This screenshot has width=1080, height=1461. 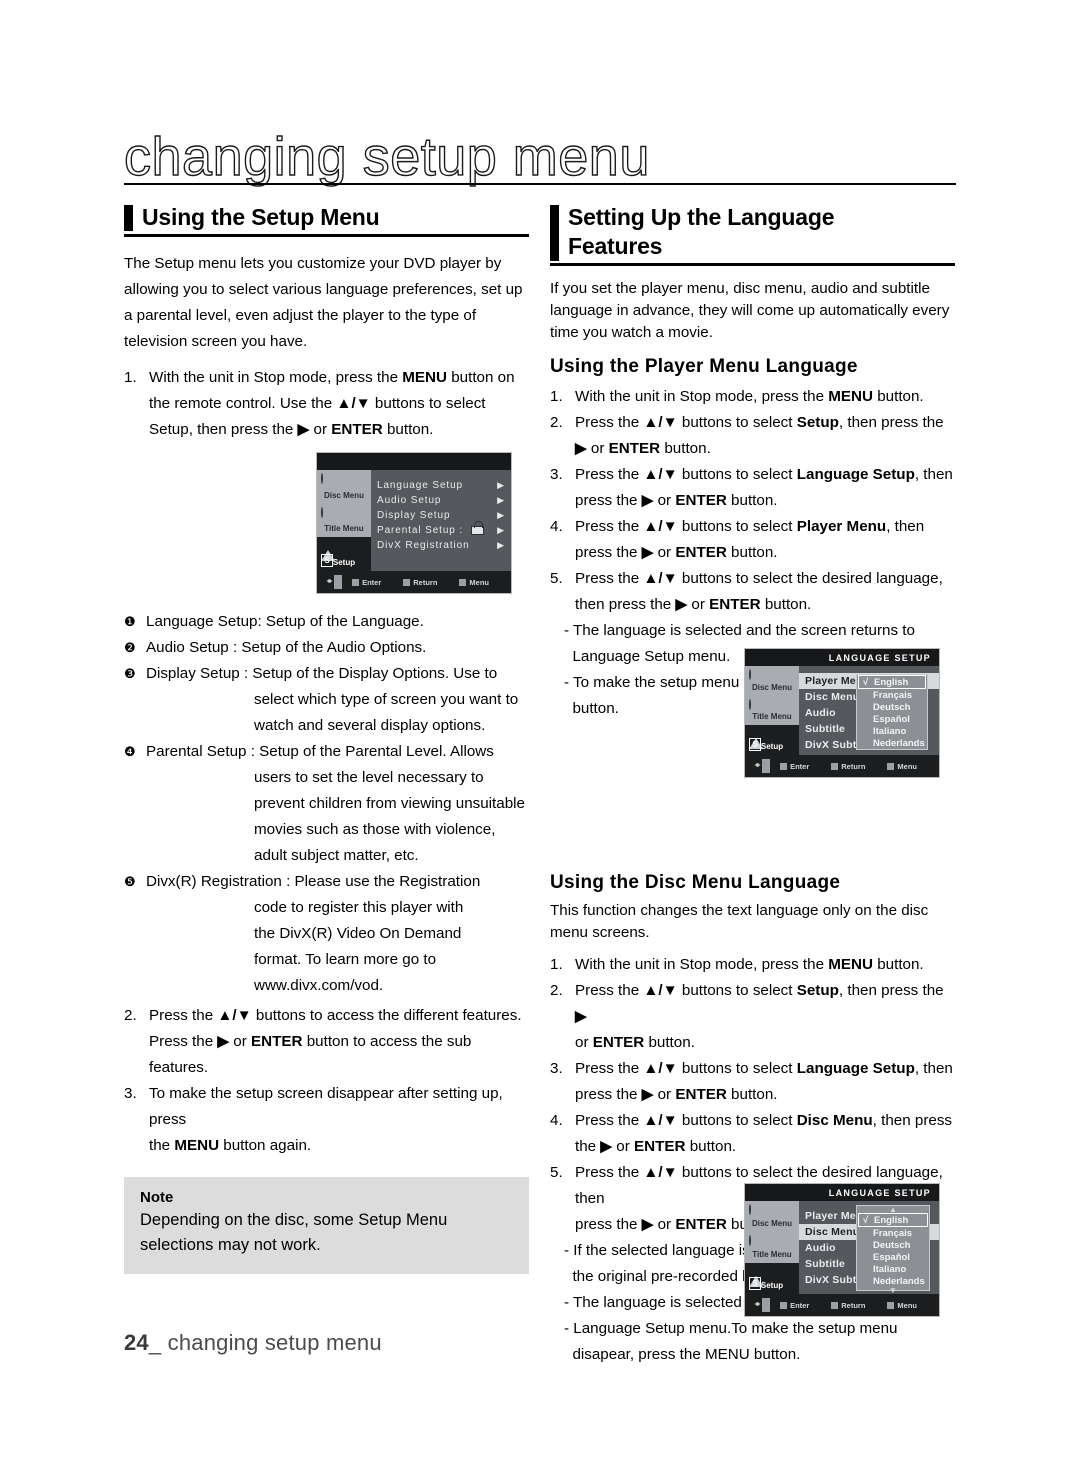 What do you see at coordinates (832, 697) in the screenshot?
I see `osd-menu-item-label: Disc Menu` at bounding box center [832, 697].